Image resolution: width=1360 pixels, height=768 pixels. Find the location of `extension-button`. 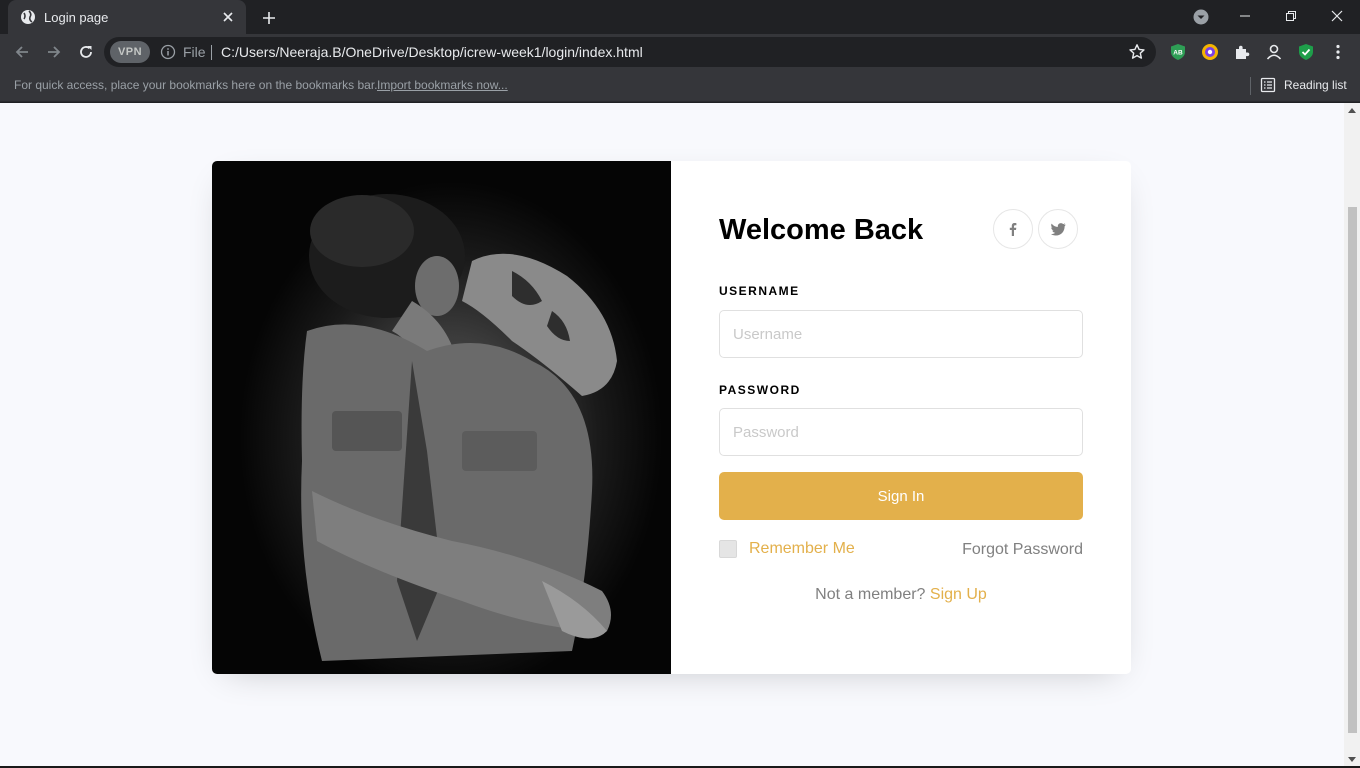

extension-button is located at coordinates (1210, 52).